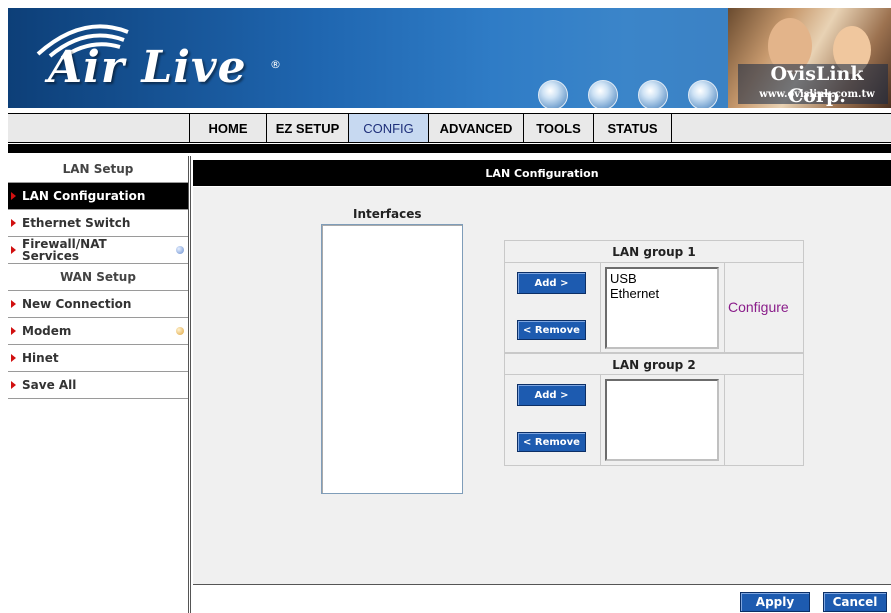 This screenshot has height=613, width=891. Describe the element at coordinates (98, 277) in the screenshot. I see `sidebar-section-wan: WAN Setup` at that location.